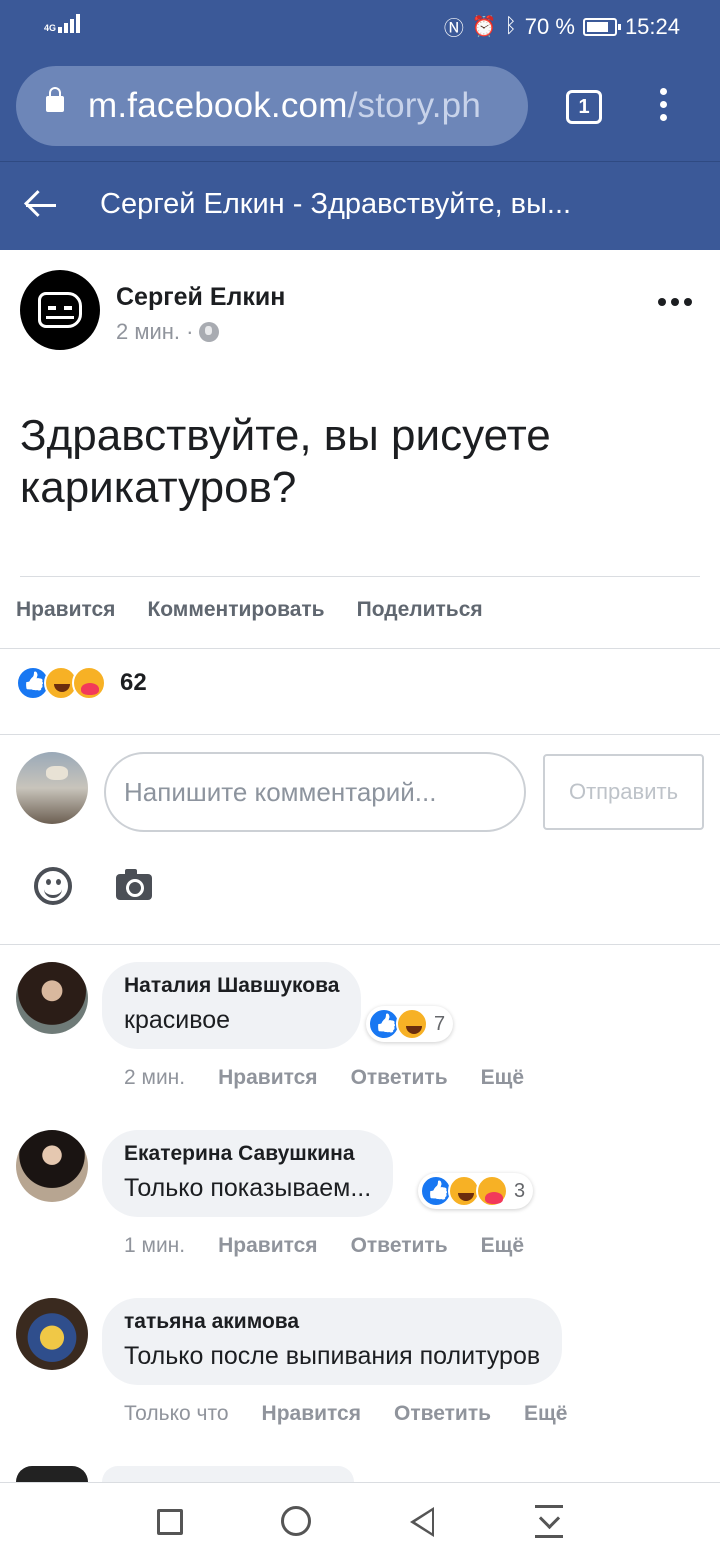  I want to click on back-arrow-icon, so click(41, 205).